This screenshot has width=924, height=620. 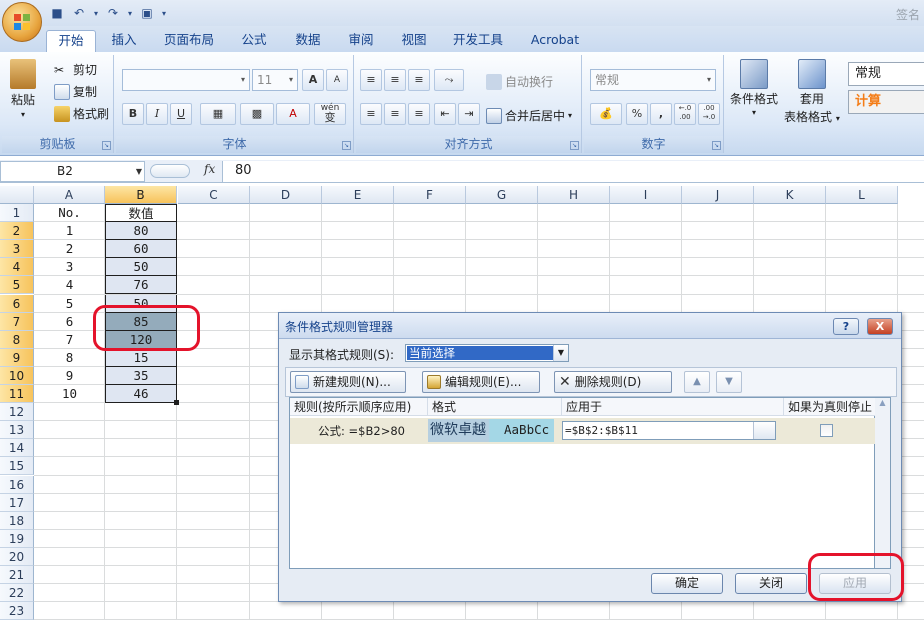 What do you see at coordinates (17, 556) in the screenshot?
I see `row-header-20: 20` at bounding box center [17, 556].